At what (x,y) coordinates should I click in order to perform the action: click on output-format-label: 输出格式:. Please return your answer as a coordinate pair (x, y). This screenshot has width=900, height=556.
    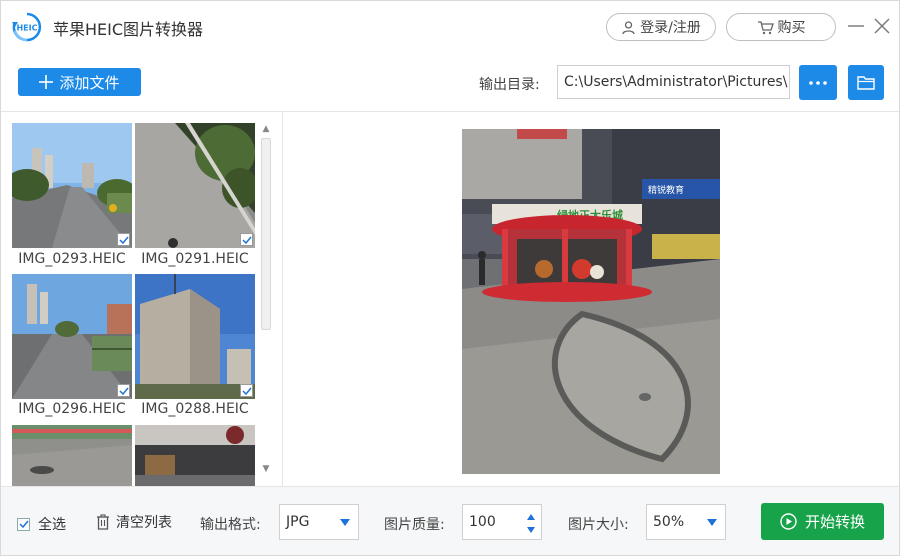
    Looking at the image, I should click on (230, 525).